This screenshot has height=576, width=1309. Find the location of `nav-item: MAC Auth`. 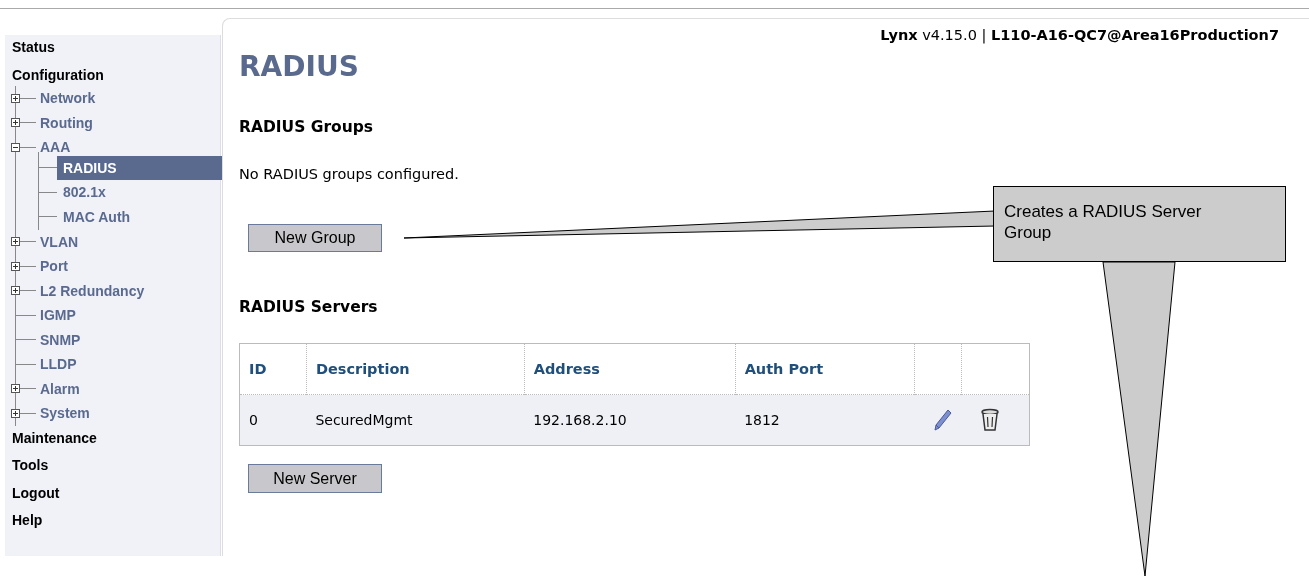

nav-item: MAC Auth is located at coordinates (140, 216).